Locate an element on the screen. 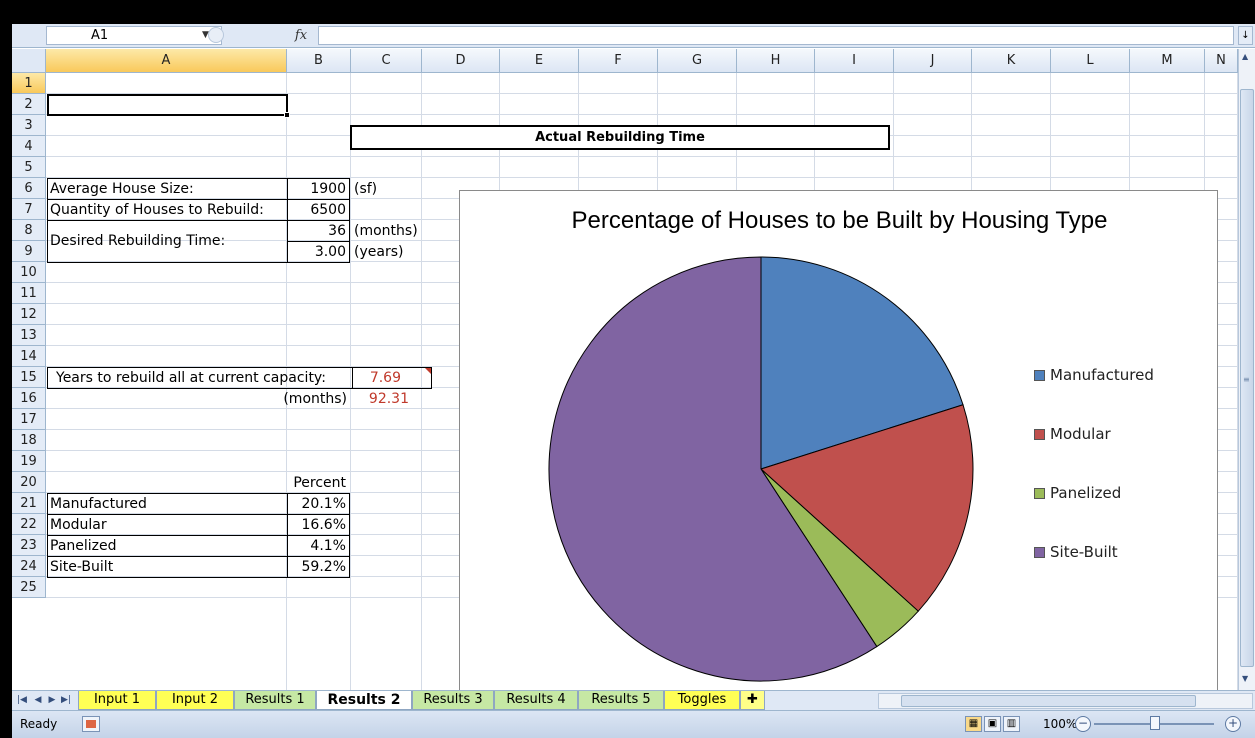  row-header-11: 11 is located at coordinates (29, 293).